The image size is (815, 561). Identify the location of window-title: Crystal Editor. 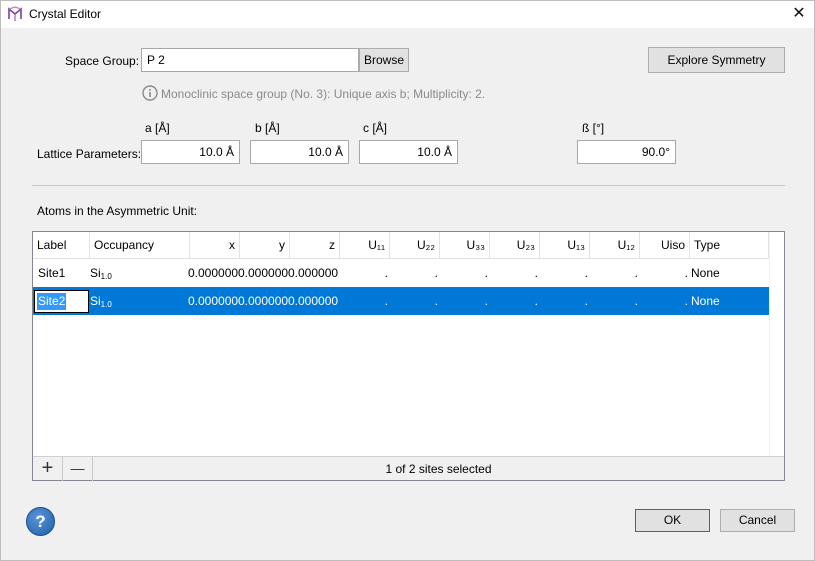
(65, 14).